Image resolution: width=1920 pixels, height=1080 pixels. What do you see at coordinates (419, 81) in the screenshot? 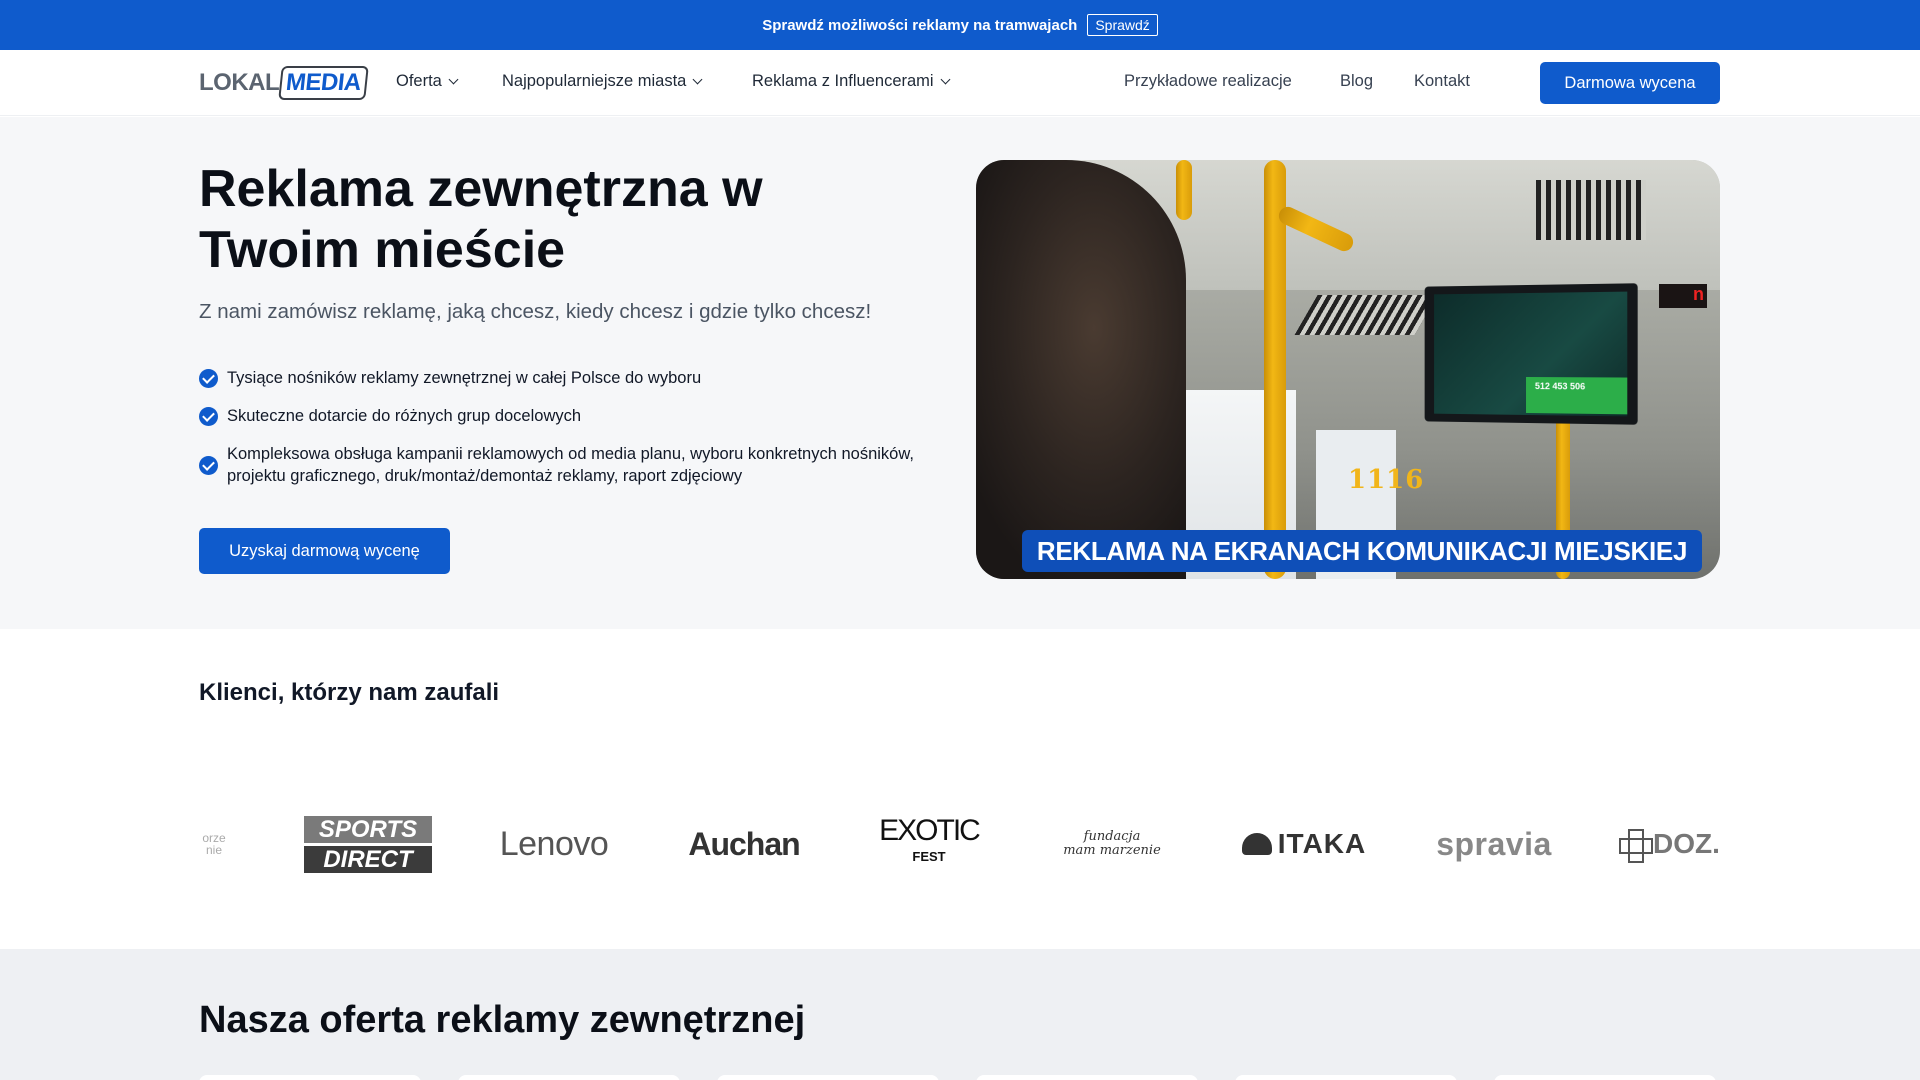
I see `nav-menu-label: Oferta` at bounding box center [419, 81].